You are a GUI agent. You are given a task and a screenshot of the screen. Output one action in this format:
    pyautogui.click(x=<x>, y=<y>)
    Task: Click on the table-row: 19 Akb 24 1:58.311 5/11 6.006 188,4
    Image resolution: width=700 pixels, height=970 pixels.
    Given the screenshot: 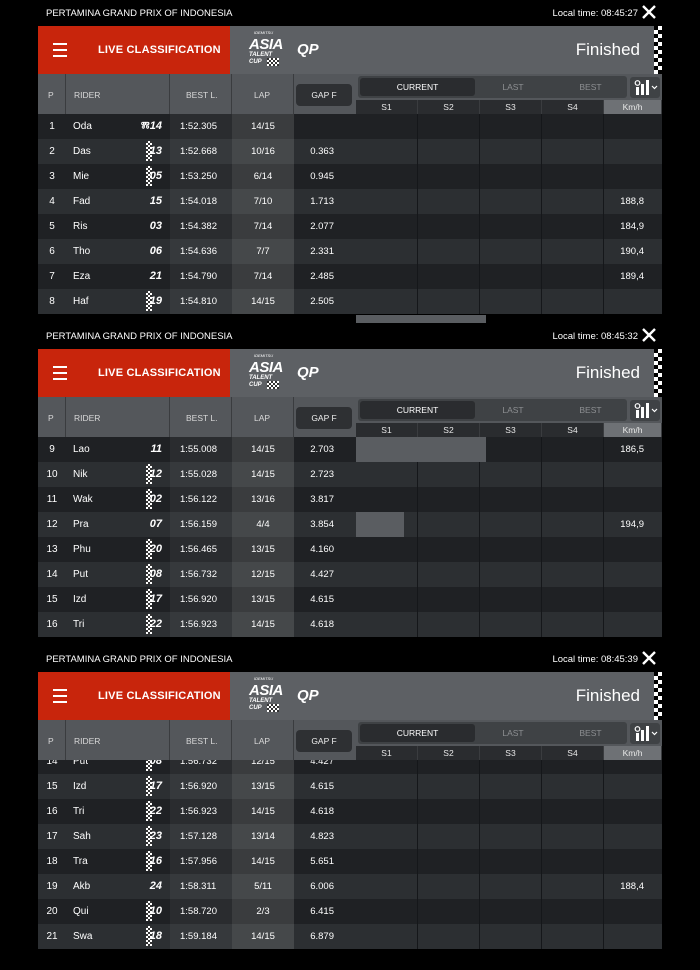 What is the action you would take?
    pyautogui.click(x=350, y=886)
    